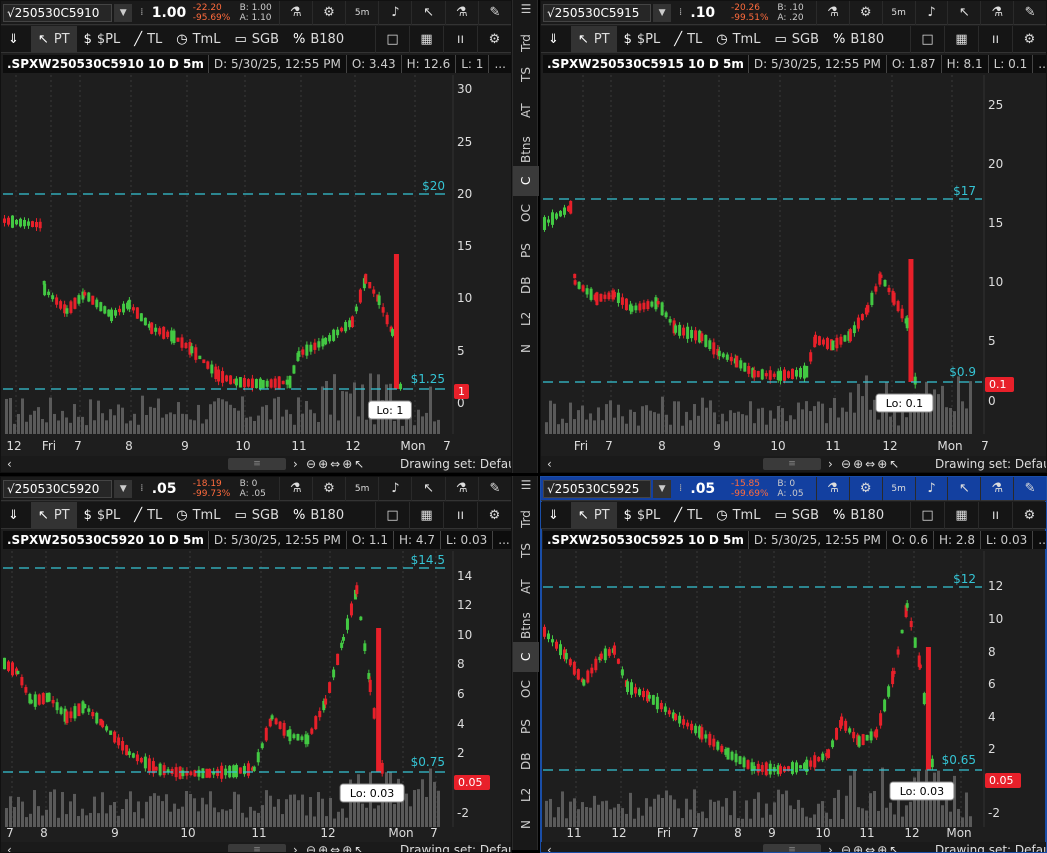  What do you see at coordinates (994, 813) in the screenshot?
I see `y-tick-label: -2` at bounding box center [994, 813].